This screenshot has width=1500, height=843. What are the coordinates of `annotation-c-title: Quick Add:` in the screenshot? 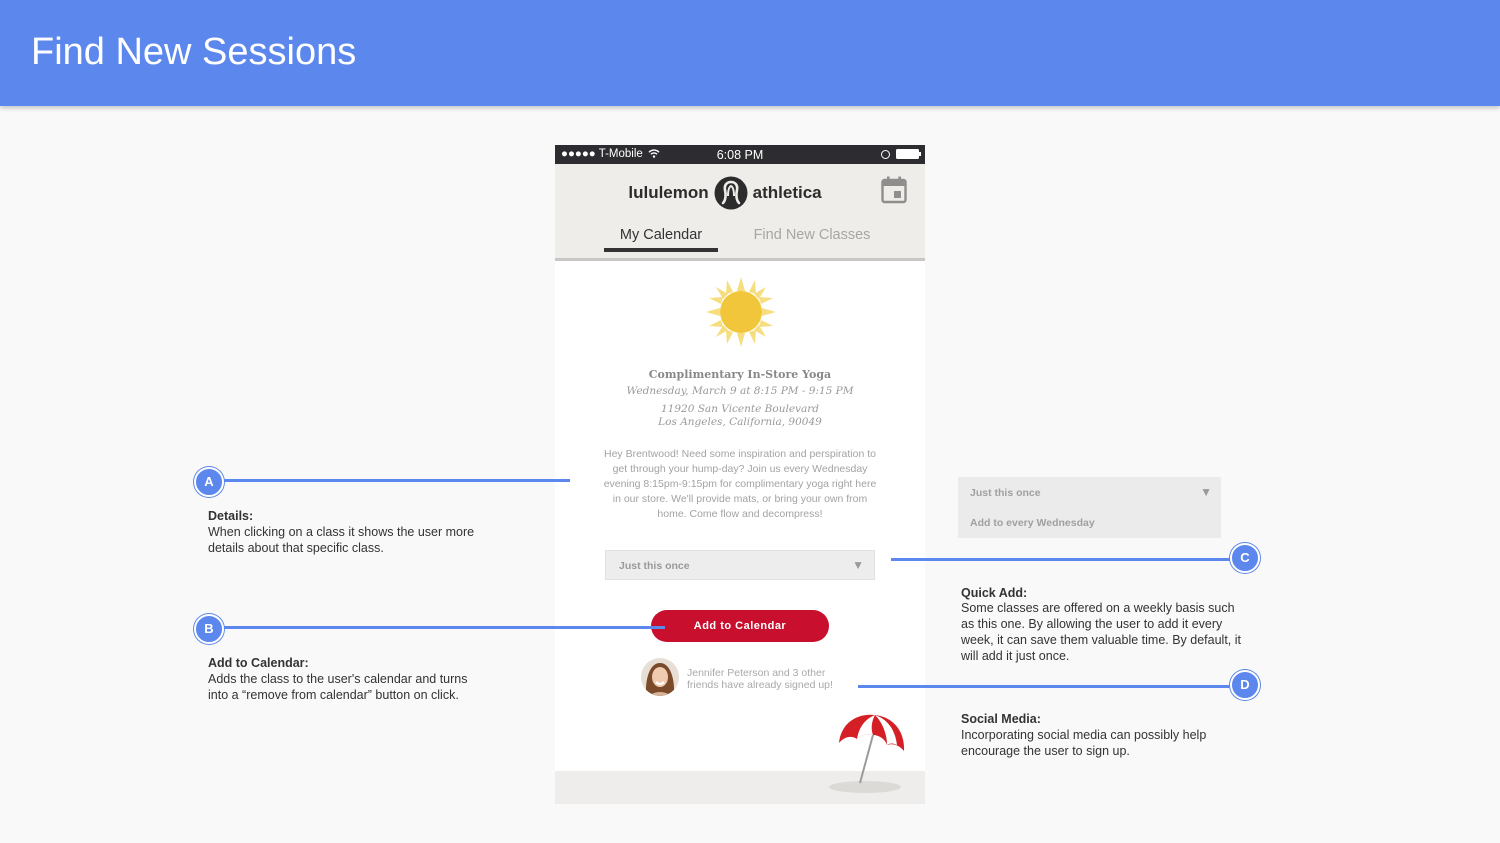 It's located at (994, 593).